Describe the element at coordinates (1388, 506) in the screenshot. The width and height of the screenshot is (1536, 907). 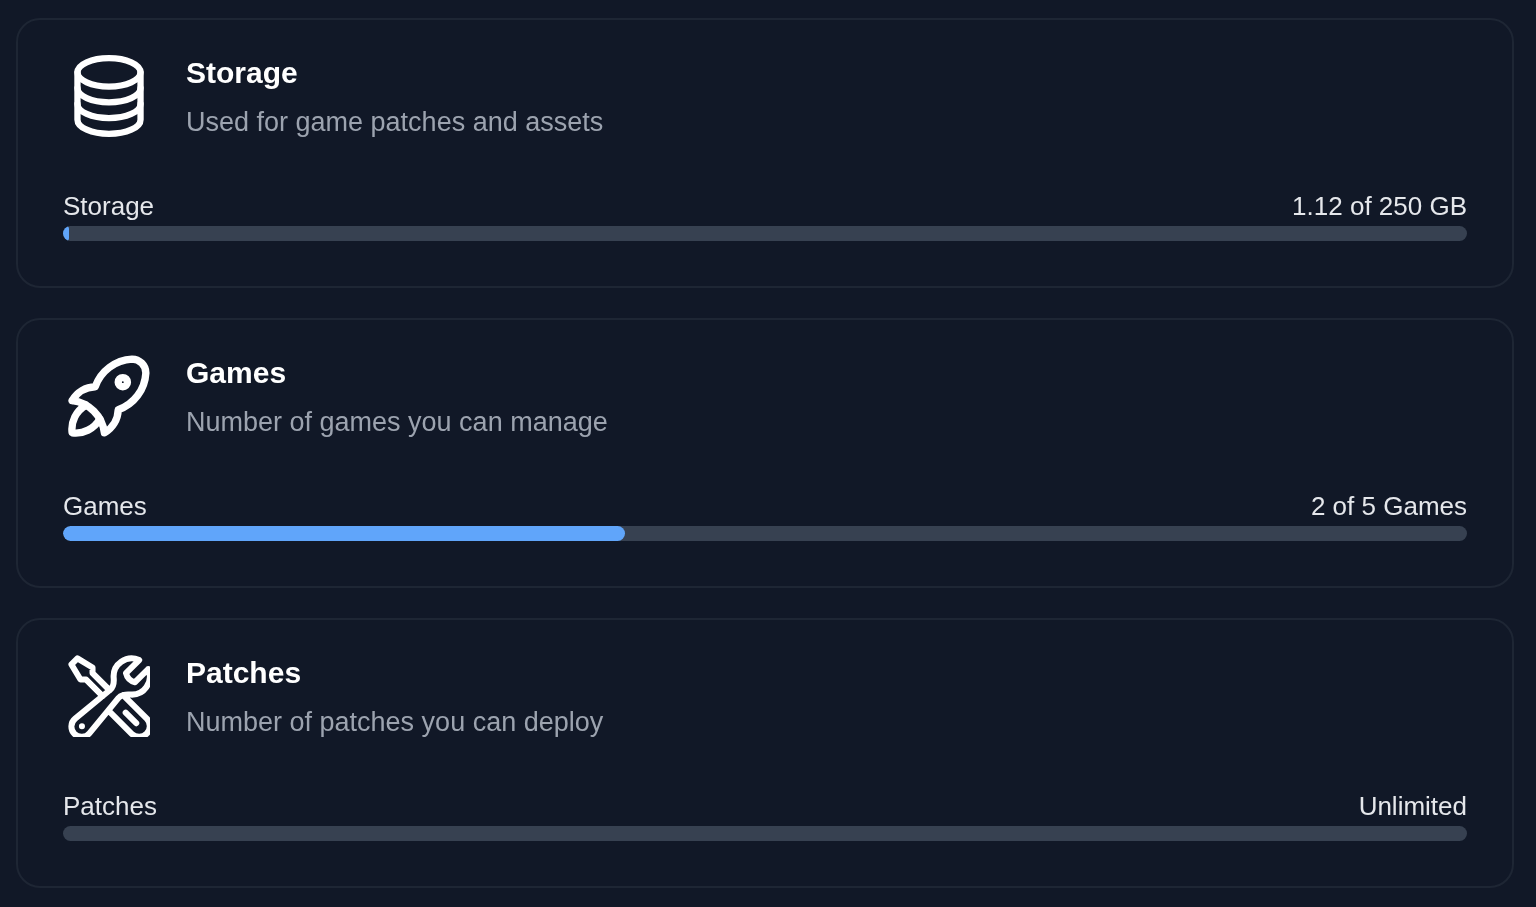
I see `meter-reading: 2 of 5 Games` at that location.